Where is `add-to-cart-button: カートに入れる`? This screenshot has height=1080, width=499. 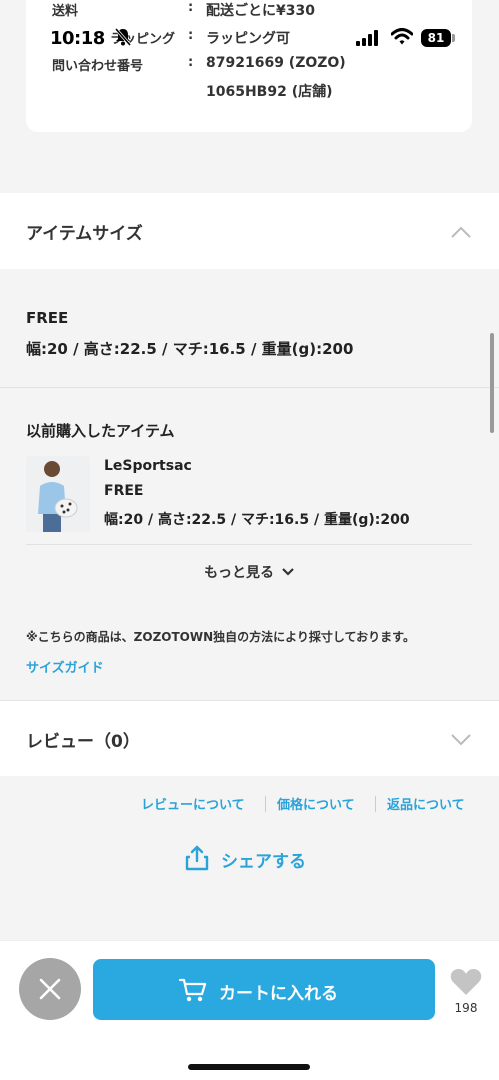 add-to-cart-button: カートに入れる is located at coordinates (264, 989).